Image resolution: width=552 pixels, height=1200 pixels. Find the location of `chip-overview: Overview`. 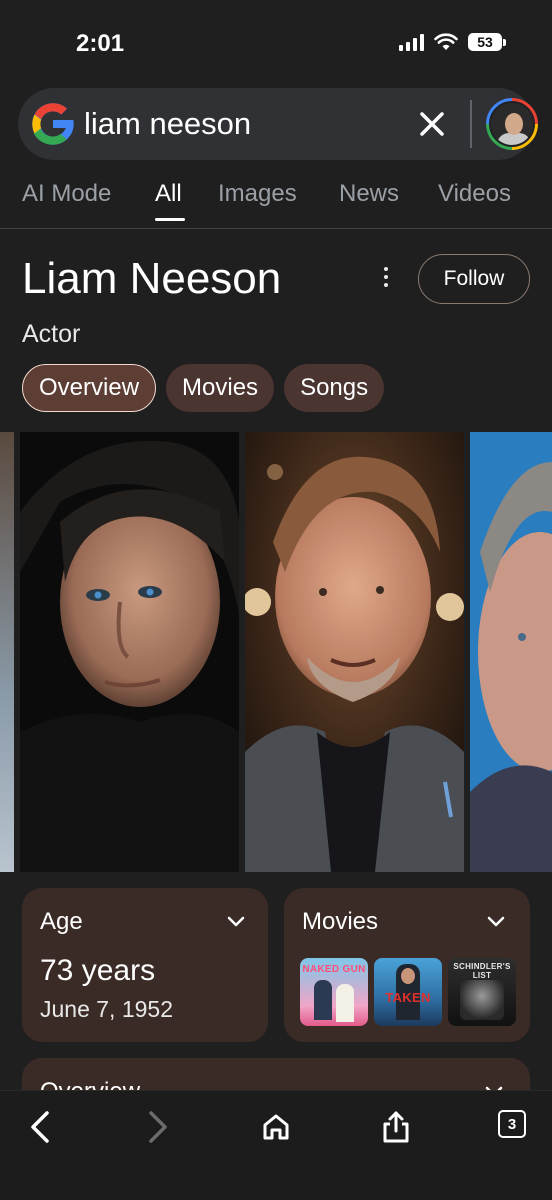

chip-overview: Overview is located at coordinates (89, 388).